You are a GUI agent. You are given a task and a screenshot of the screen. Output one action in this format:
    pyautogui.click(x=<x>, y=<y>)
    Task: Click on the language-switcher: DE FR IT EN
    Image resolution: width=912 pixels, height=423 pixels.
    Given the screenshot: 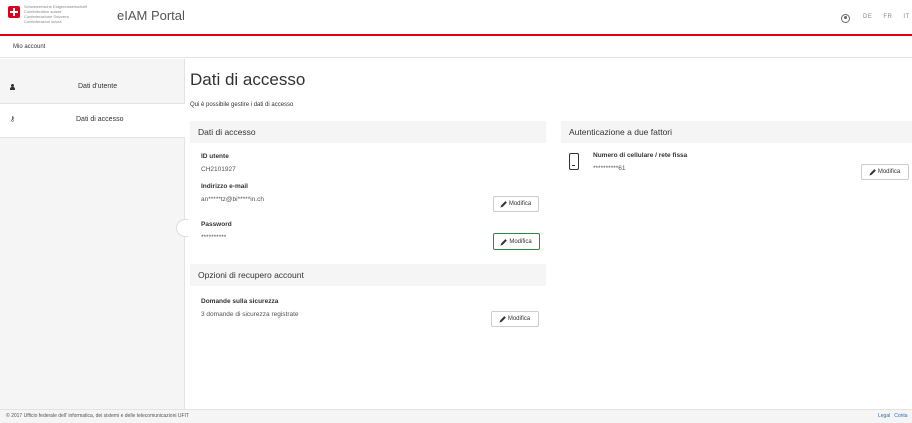 What is the action you would take?
    pyautogui.click(x=887, y=17)
    